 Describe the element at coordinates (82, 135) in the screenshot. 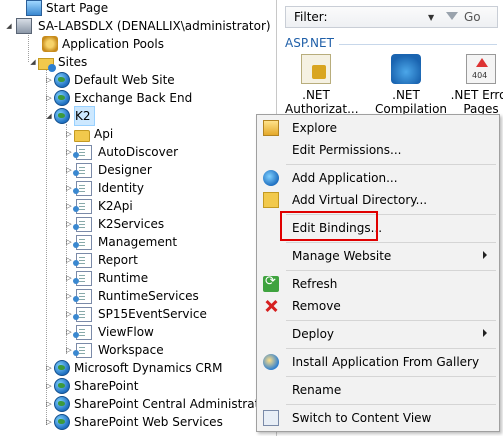

I see `folder-icon` at that location.